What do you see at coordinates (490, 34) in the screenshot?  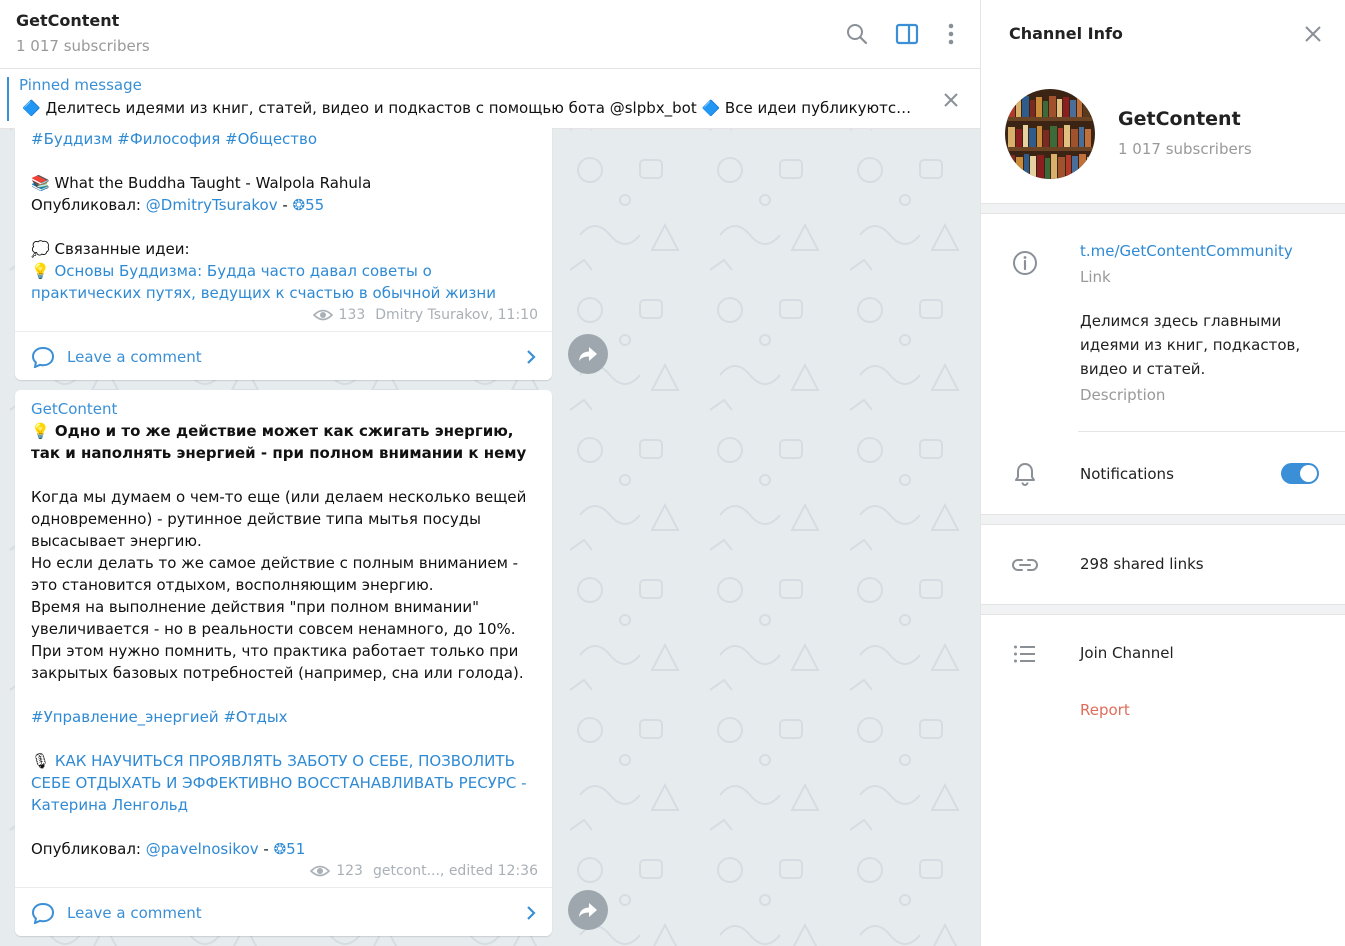 I see `chat-header: GetContent 1 017 subscribers` at bounding box center [490, 34].